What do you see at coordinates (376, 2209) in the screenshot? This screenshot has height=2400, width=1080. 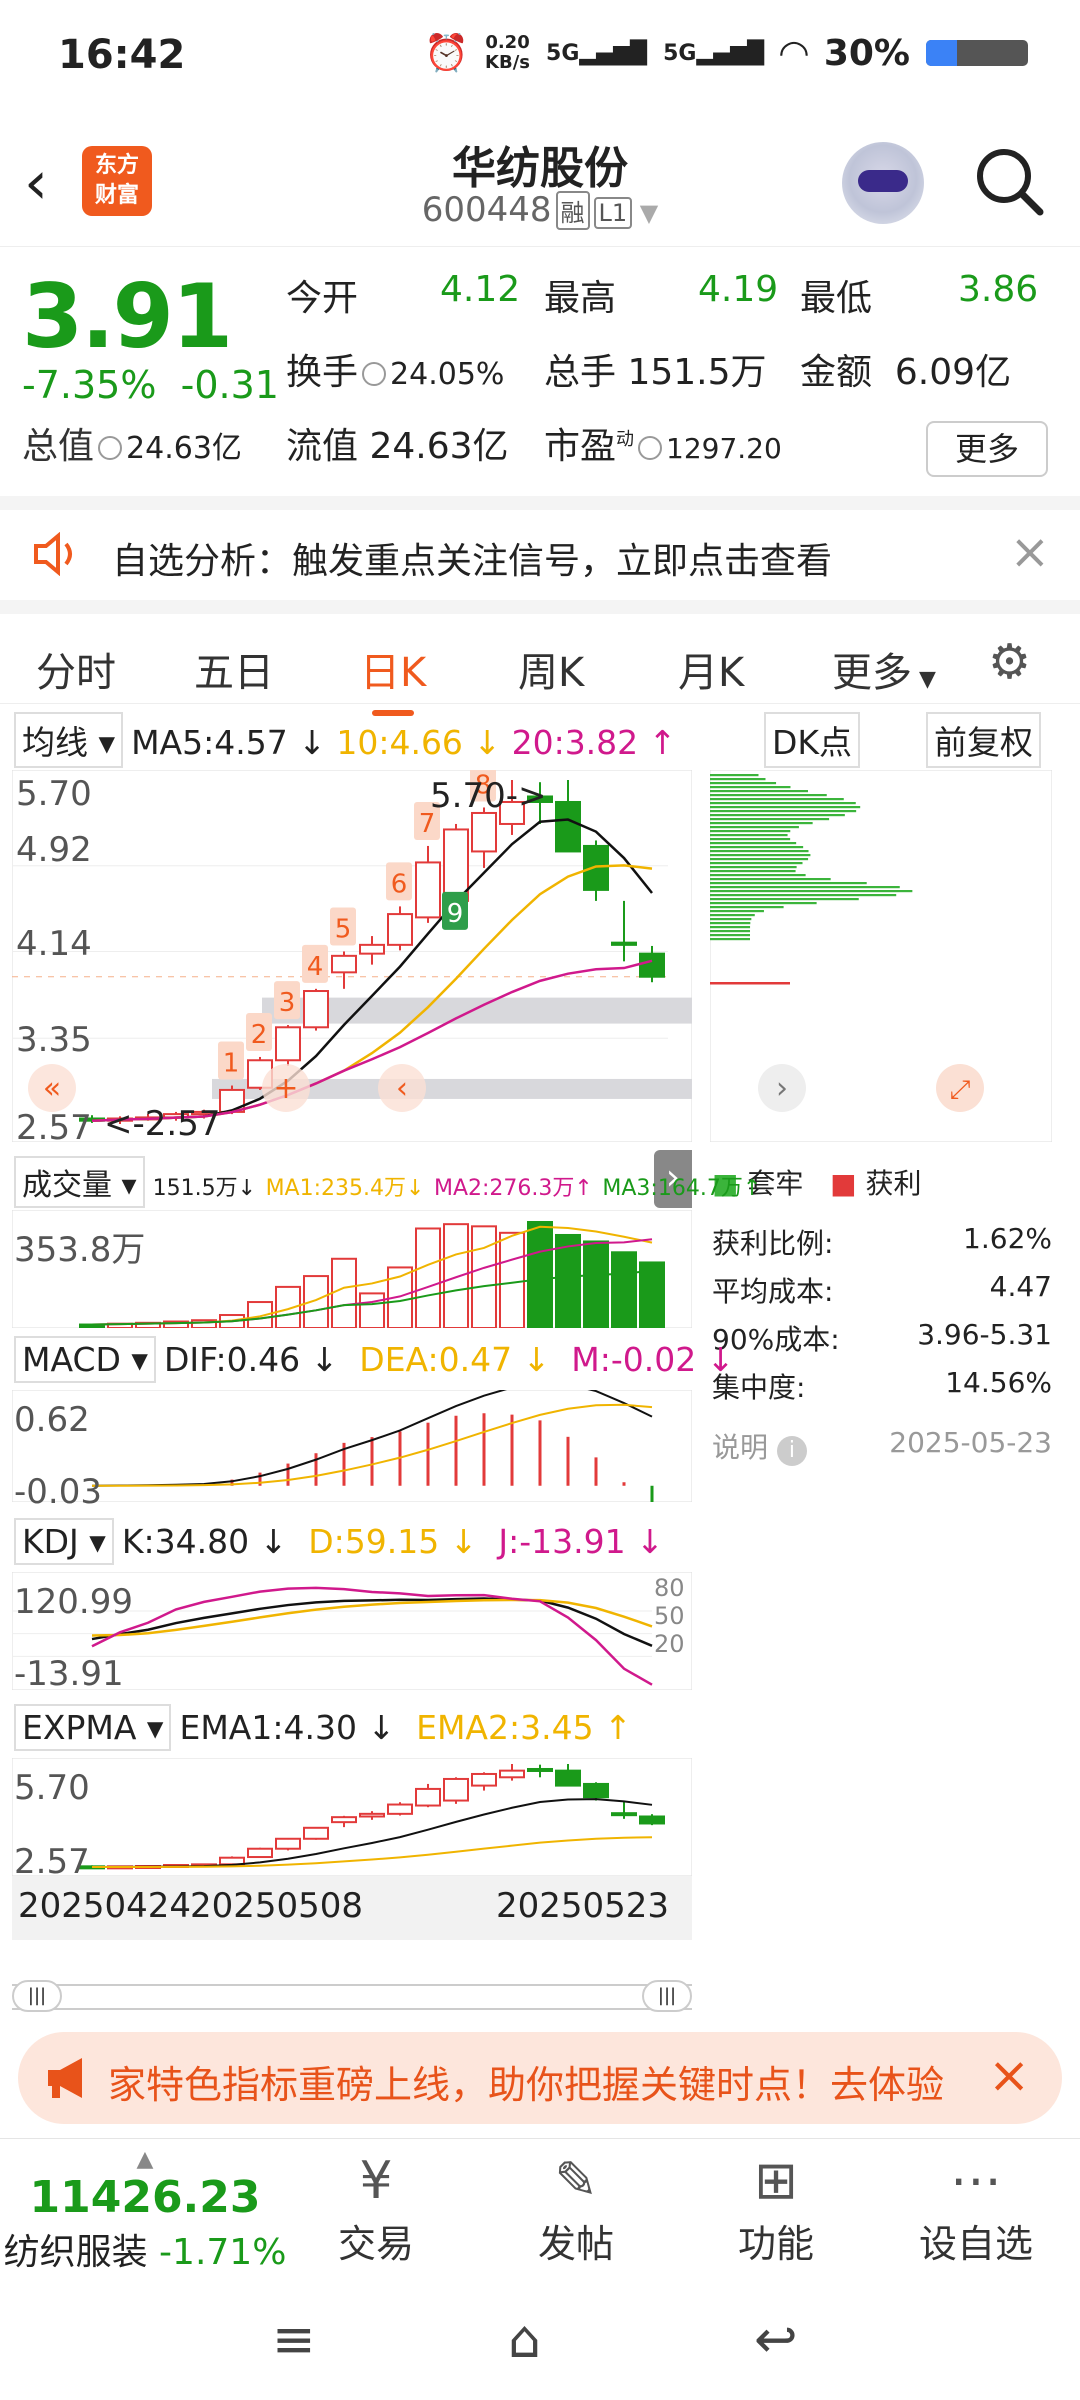 I see `trade-button: ¥ 交易` at bounding box center [376, 2209].